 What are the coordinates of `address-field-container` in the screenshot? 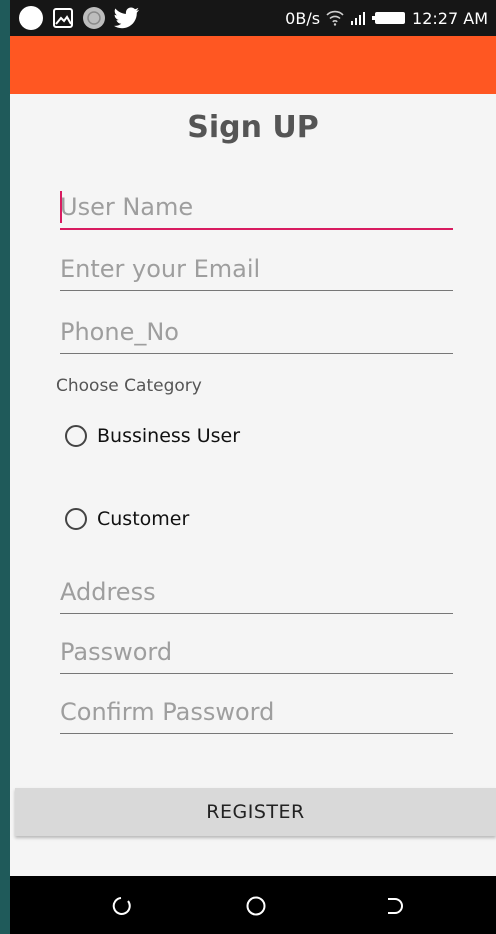 It's located at (256, 593).